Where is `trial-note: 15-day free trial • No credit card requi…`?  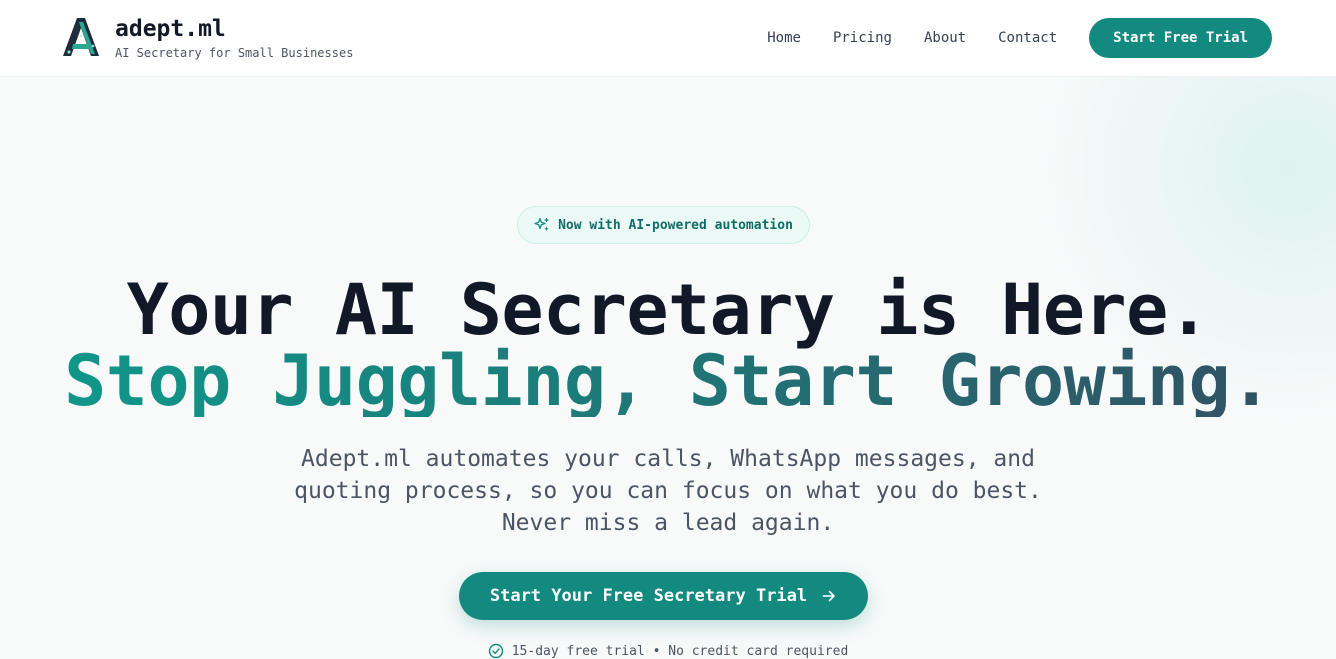
trial-note: 15-day free trial • No credit card requi… is located at coordinates (668, 651).